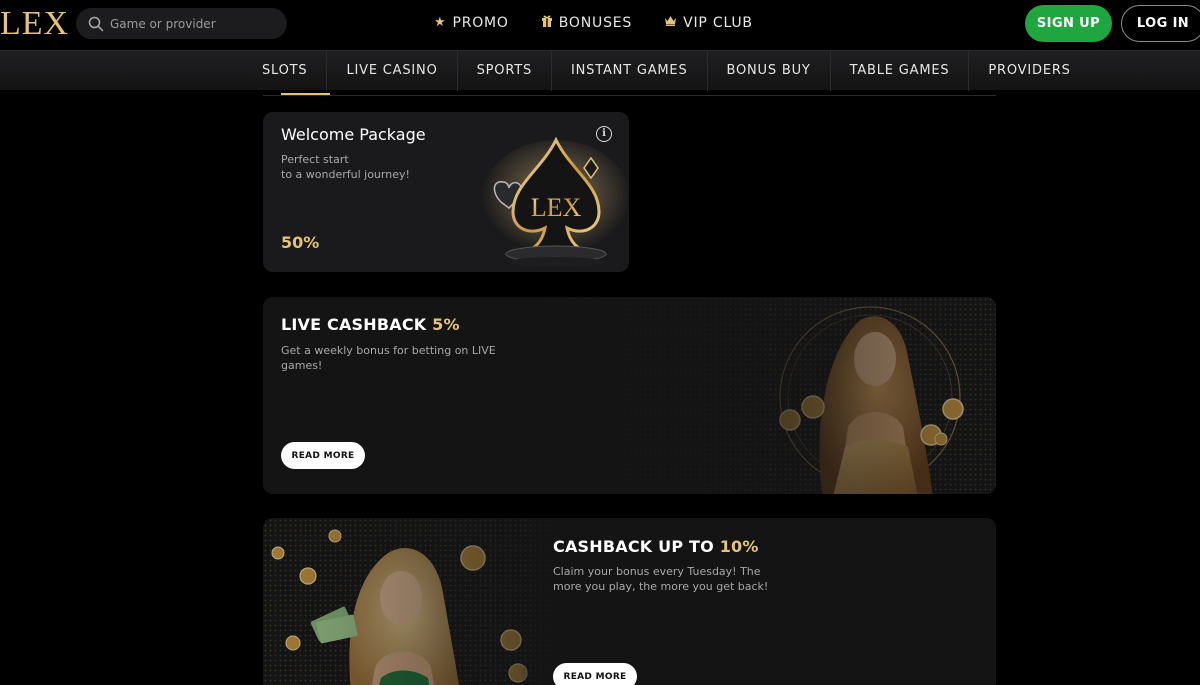 This screenshot has width=1200, height=685. Describe the element at coordinates (595, 674) in the screenshot. I see `cashback-read-more-button: READ MORE` at that location.